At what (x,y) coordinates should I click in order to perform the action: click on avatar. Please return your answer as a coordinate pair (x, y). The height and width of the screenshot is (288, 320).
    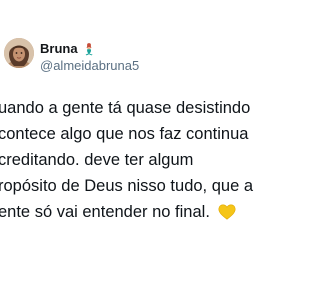
    Looking at the image, I should click on (19, 53).